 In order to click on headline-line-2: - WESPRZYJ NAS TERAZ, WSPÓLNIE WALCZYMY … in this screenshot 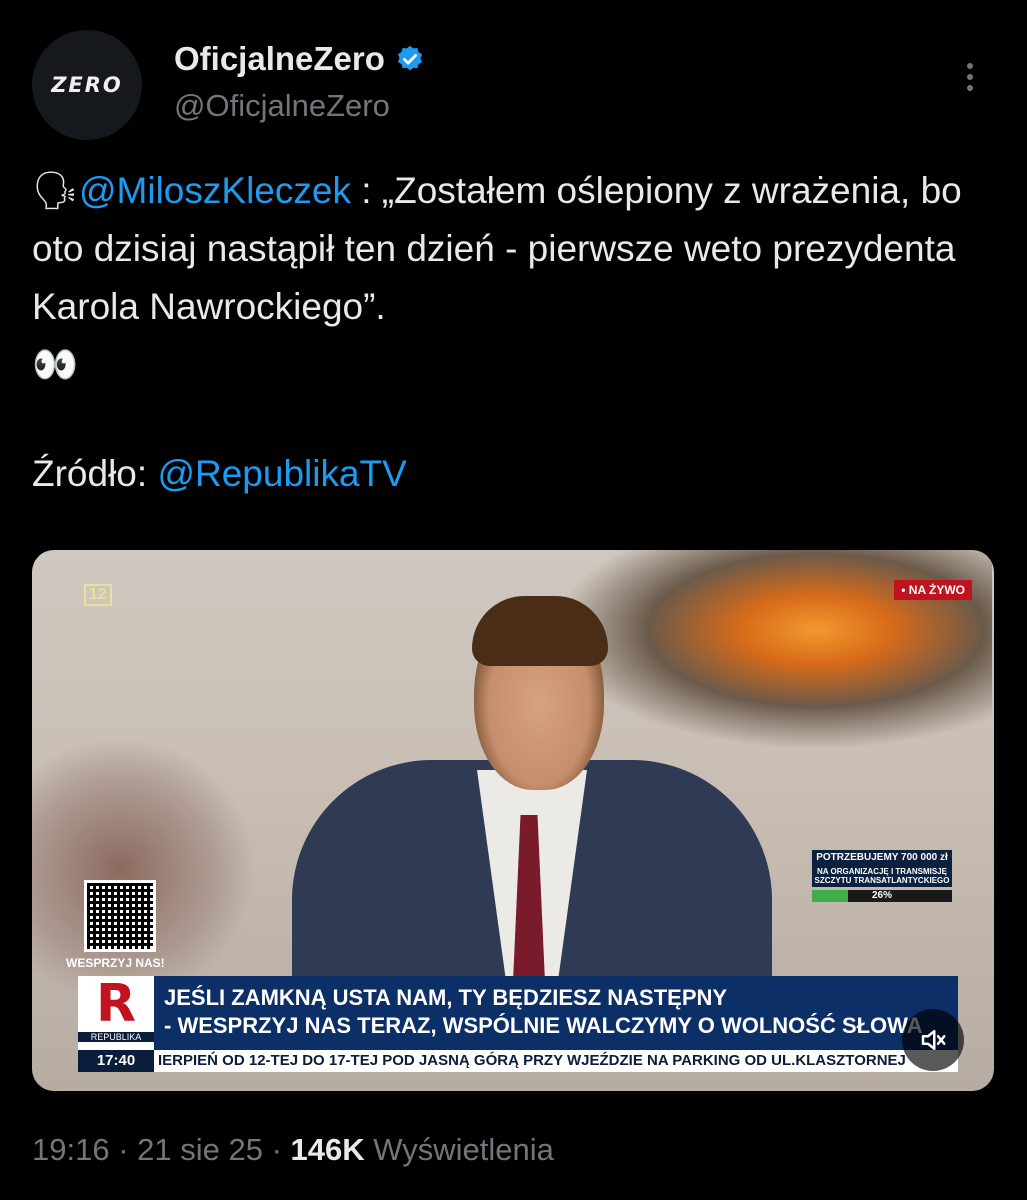, I will do `click(543, 1025)`.